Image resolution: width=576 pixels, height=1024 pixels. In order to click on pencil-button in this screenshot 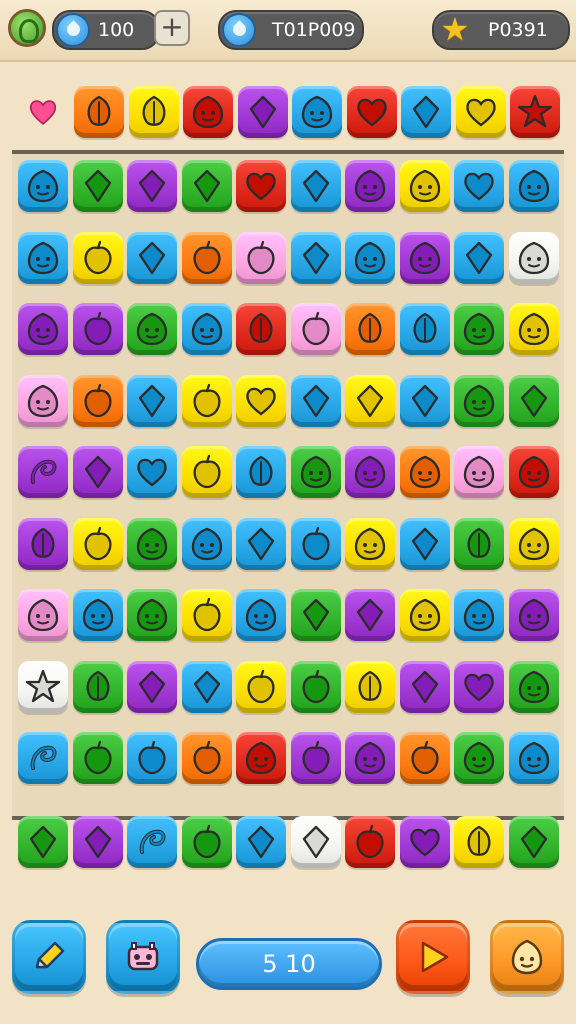, I will do `click(49, 957)`.